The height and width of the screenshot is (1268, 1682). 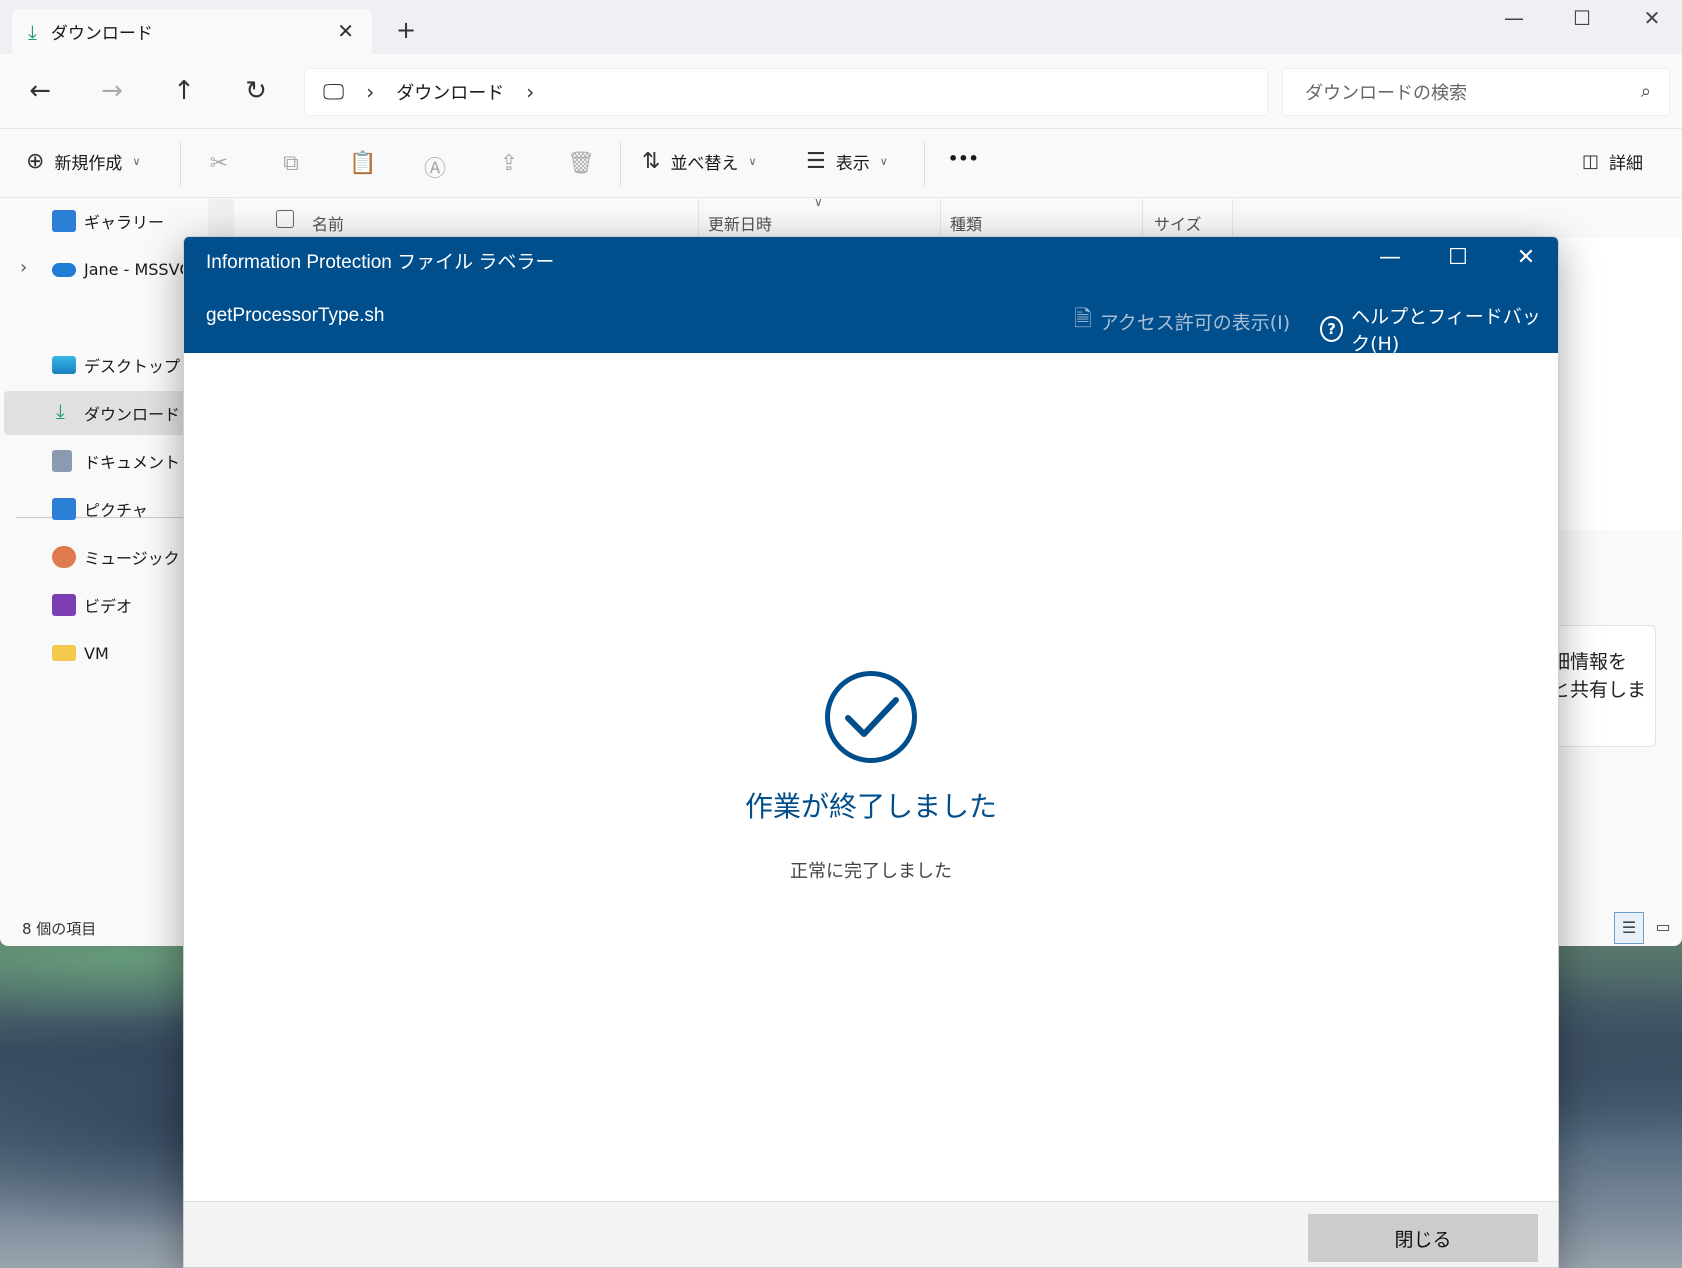 What do you see at coordinates (870, 806) in the screenshot?
I see `completion-message: 作業が終了しました` at bounding box center [870, 806].